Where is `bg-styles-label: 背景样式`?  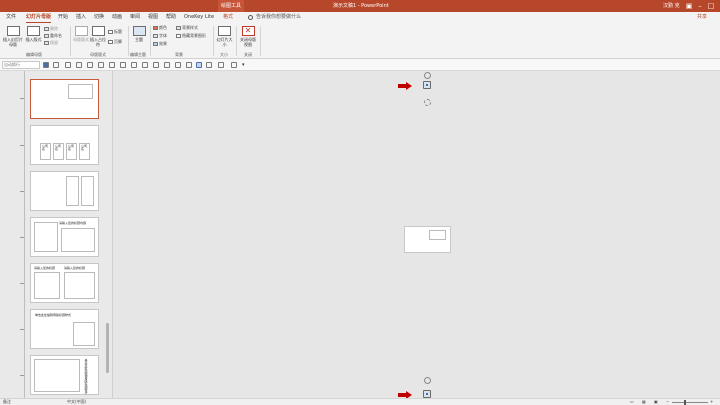
bg-styles-label: 背景样式 is located at coordinates (190, 27).